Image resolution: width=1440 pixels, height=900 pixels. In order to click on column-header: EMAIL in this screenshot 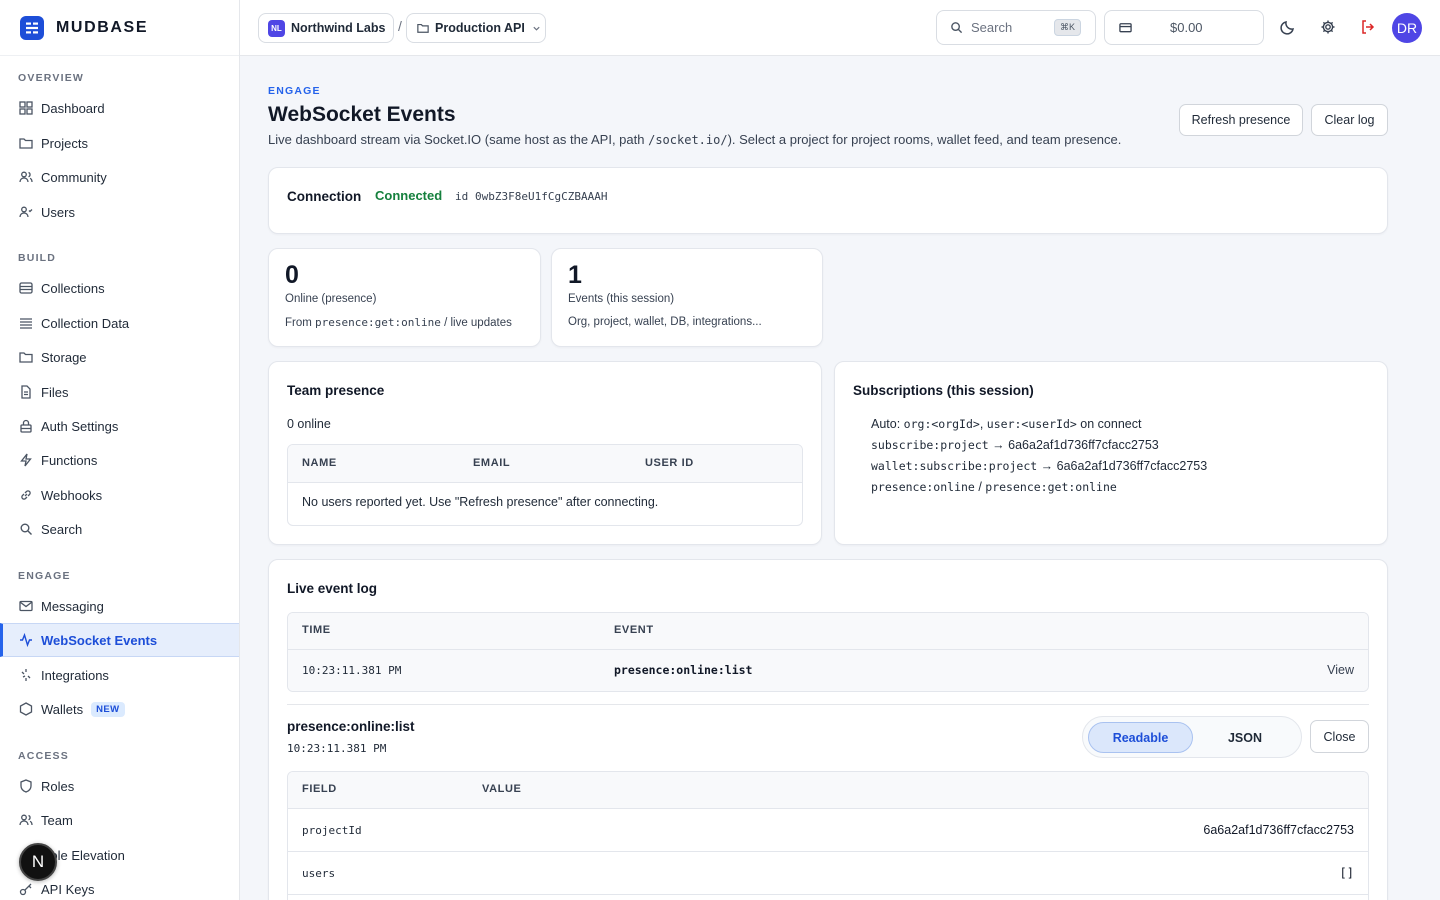, I will do `click(492, 463)`.